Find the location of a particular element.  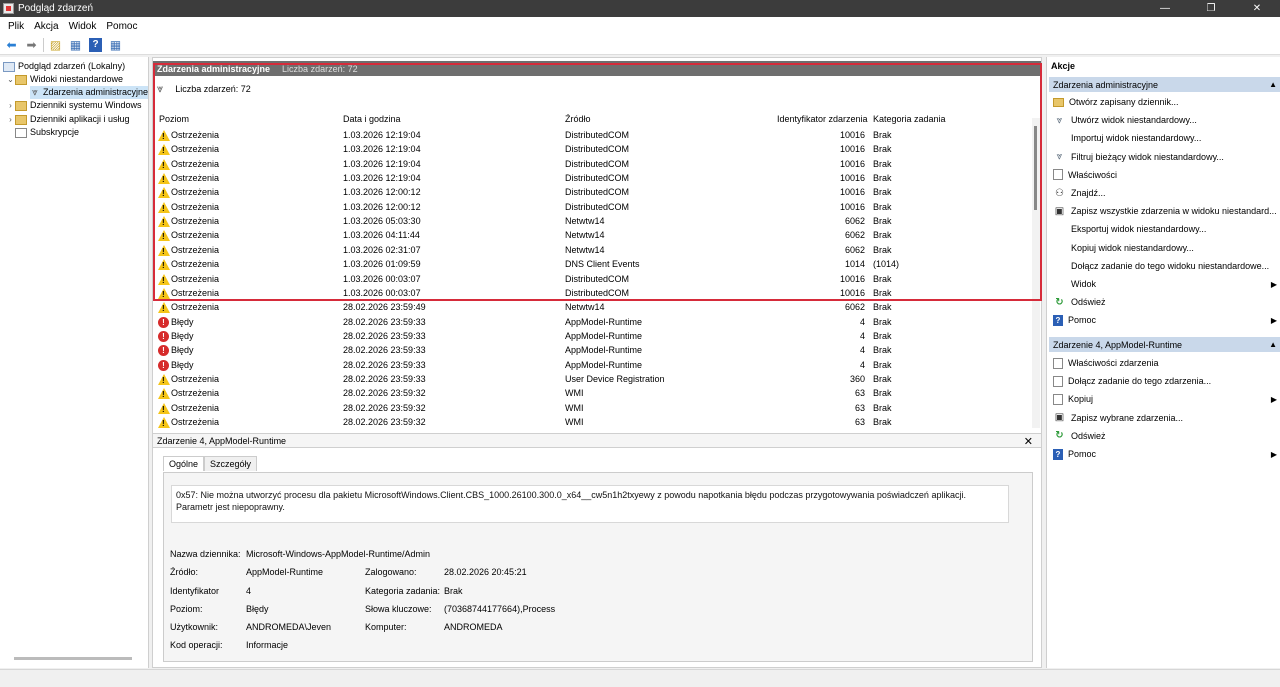

tab-details: Szczegóły is located at coordinates (231, 463).